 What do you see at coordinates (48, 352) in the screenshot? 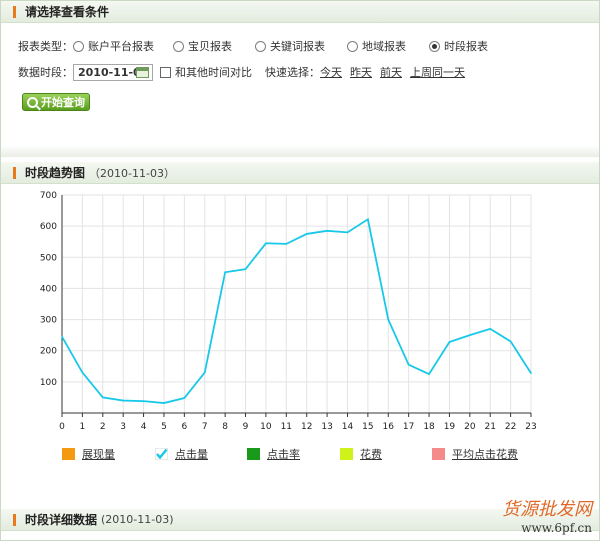
I see `y-tick-label: 200` at bounding box center [48, 352].